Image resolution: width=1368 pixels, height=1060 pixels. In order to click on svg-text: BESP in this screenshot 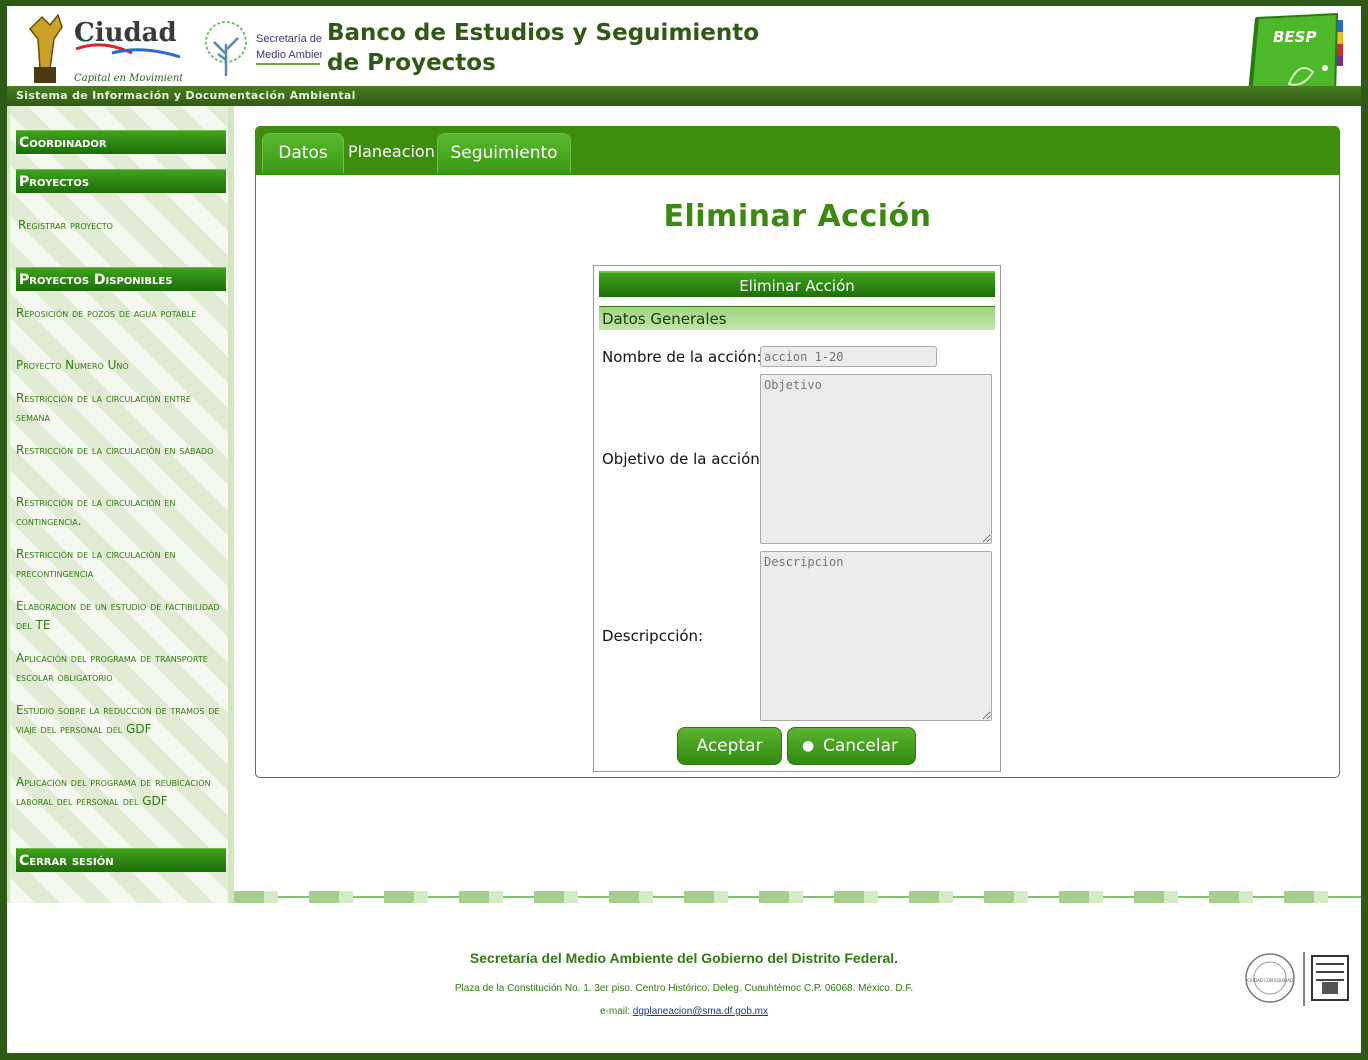, I will do `click(1294, 37)`.